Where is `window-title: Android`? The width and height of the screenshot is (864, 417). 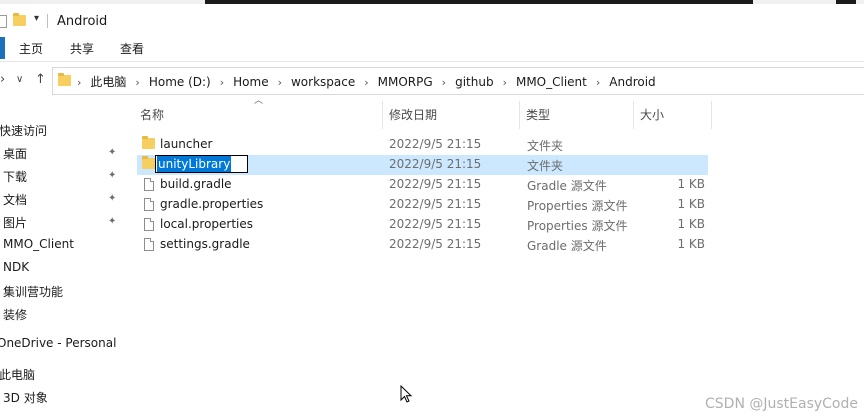 window-title: Android is located at coordinates (82, 21).